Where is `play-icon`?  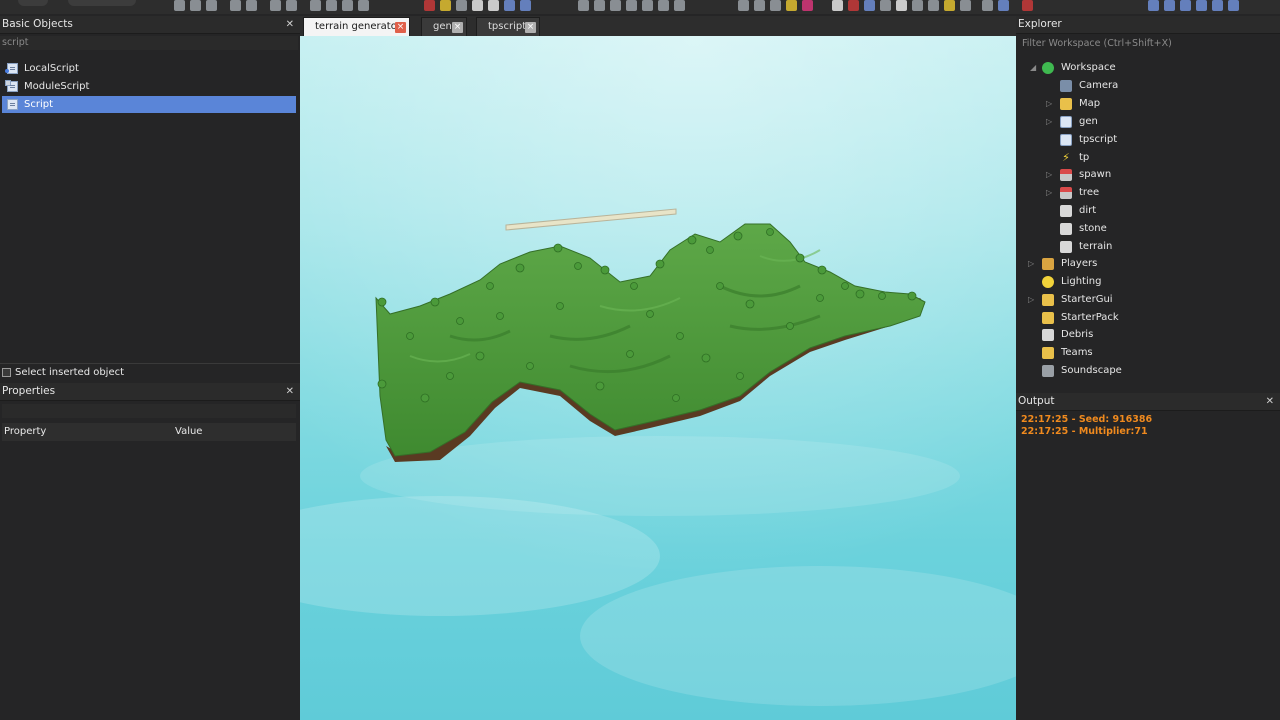
play-icon is located at coordinates (775, 5).